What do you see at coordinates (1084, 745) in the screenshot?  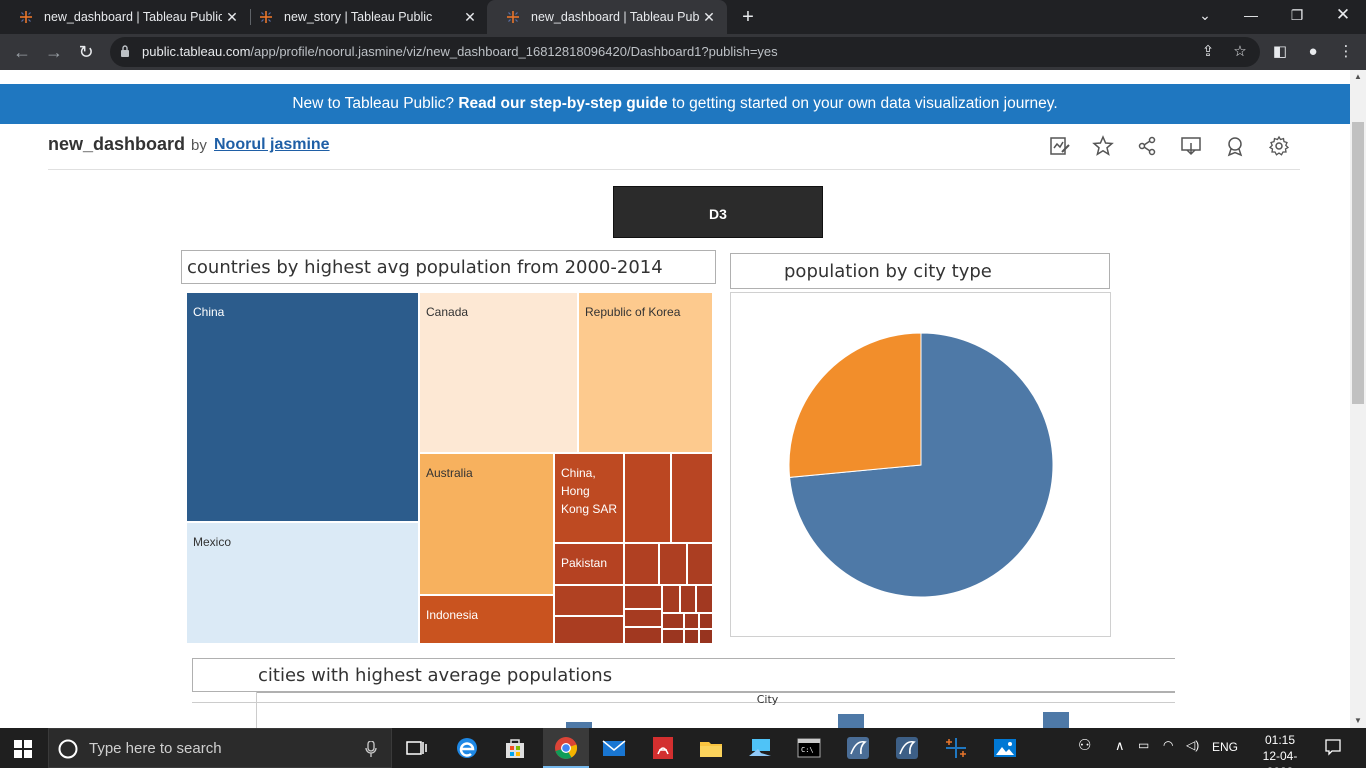 I see `people-icon: ⚇` at bounding box center [1084, 745].